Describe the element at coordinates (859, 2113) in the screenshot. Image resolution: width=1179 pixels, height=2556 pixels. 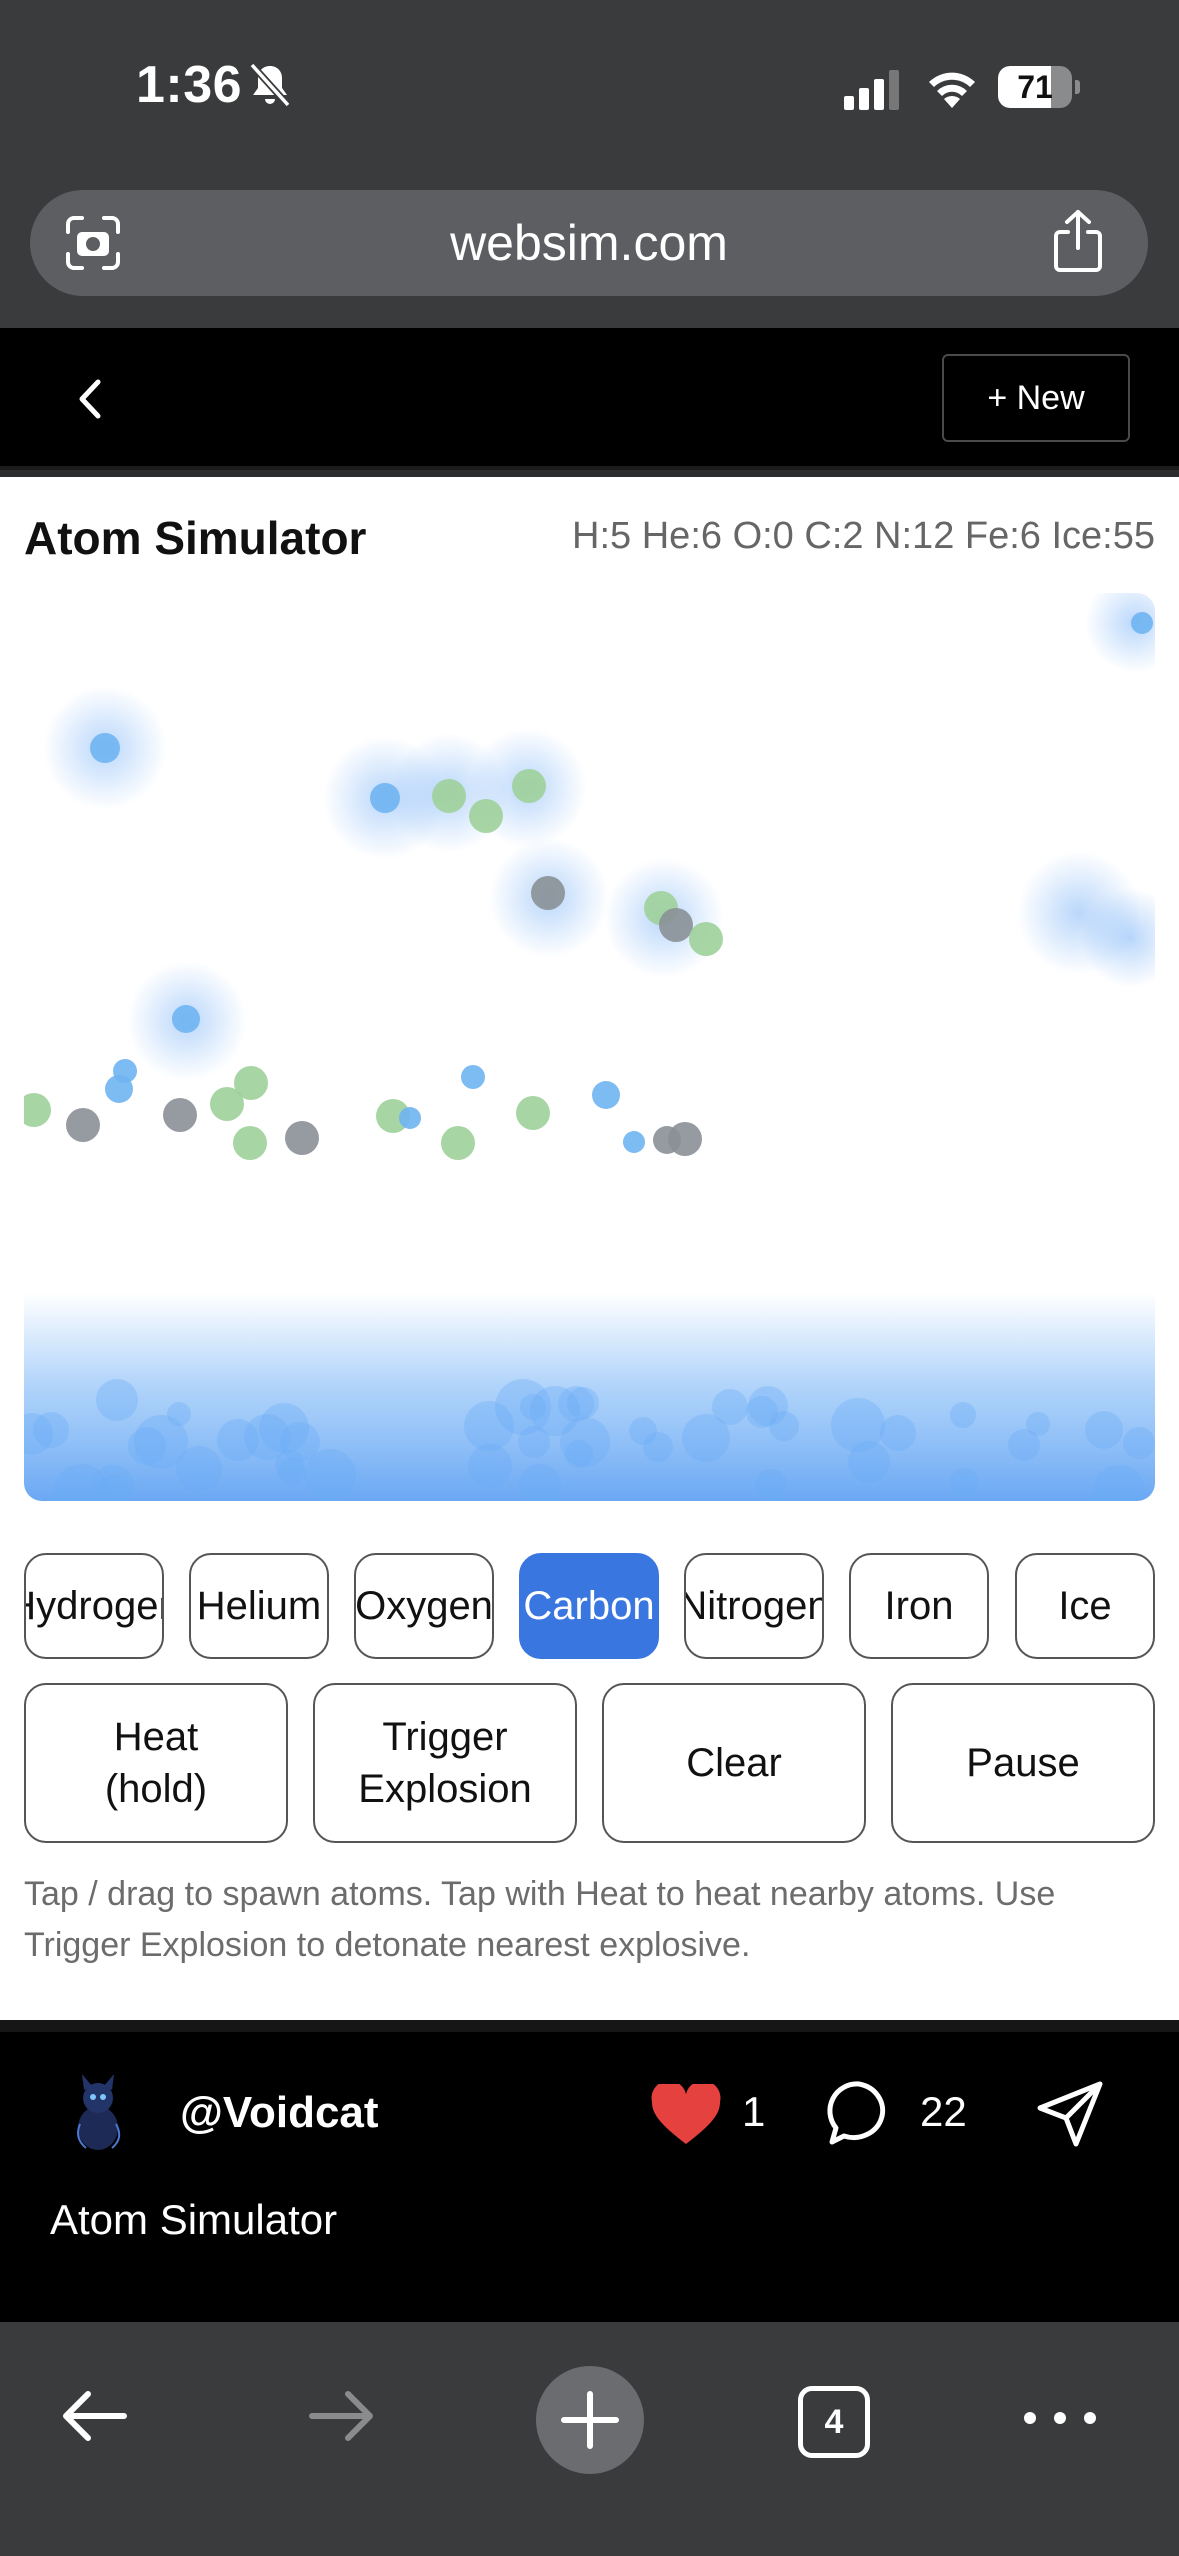
I see `comment-icon` at that location.